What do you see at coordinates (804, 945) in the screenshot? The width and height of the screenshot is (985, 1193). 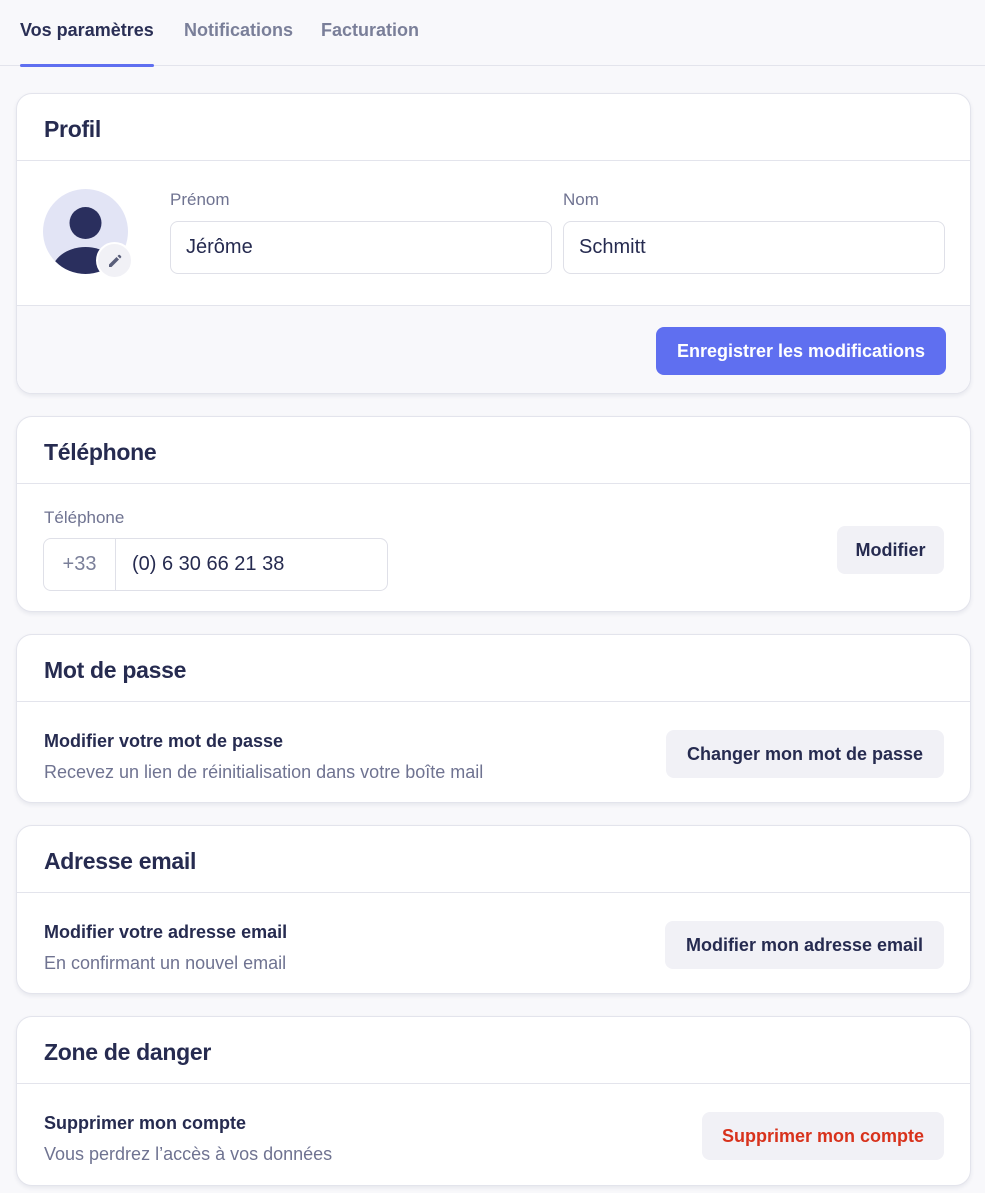 I see `change-email-button: Modifier mon adresse email` at bounding box center [804, 945].